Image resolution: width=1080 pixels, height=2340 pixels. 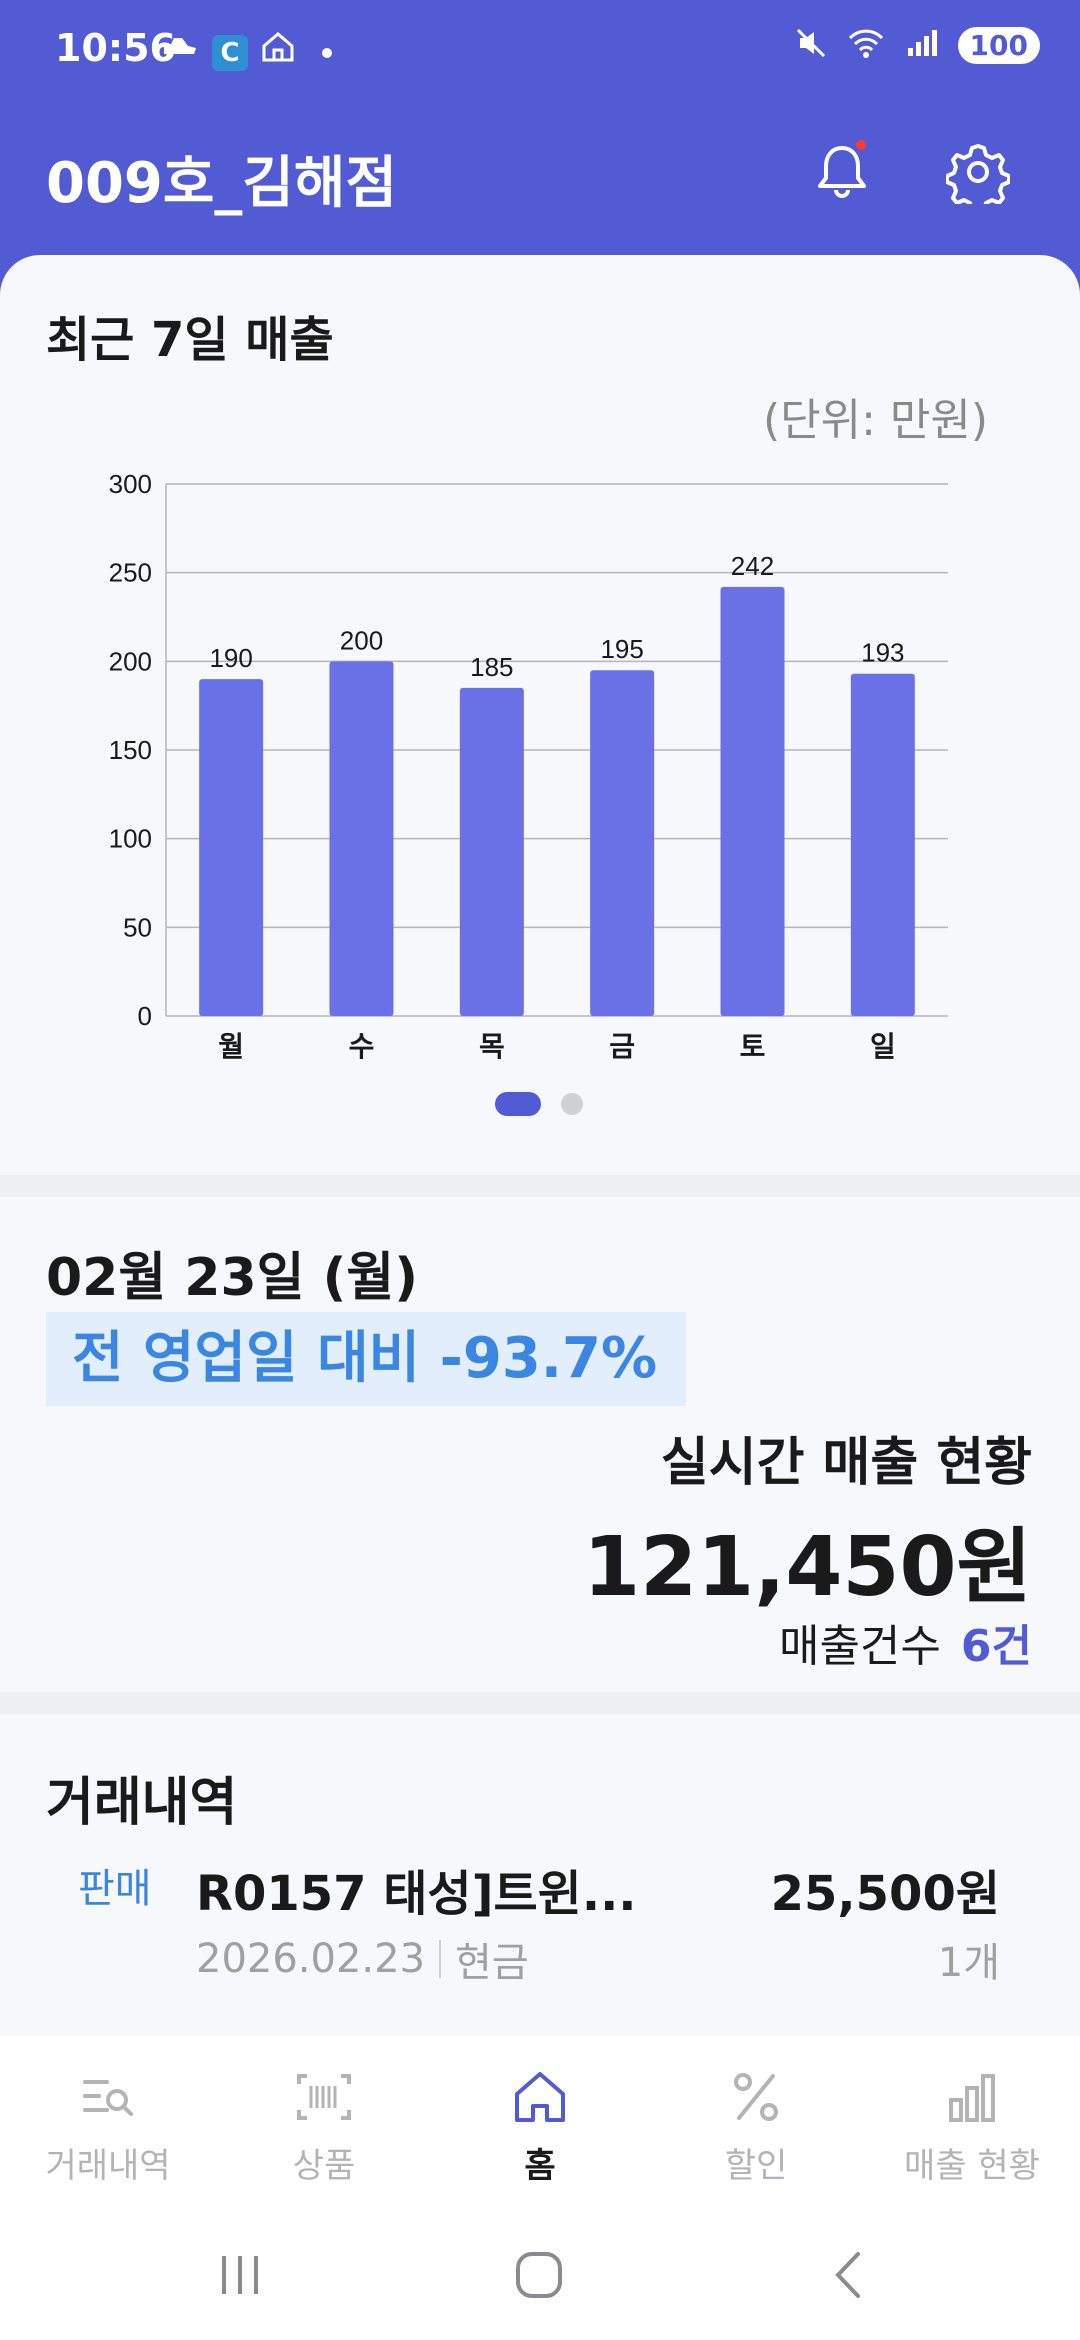 What do you see at coordinates (327, 52) in the screenshot?
I see `more-notifications-dot` at bounding box center [327, 52].